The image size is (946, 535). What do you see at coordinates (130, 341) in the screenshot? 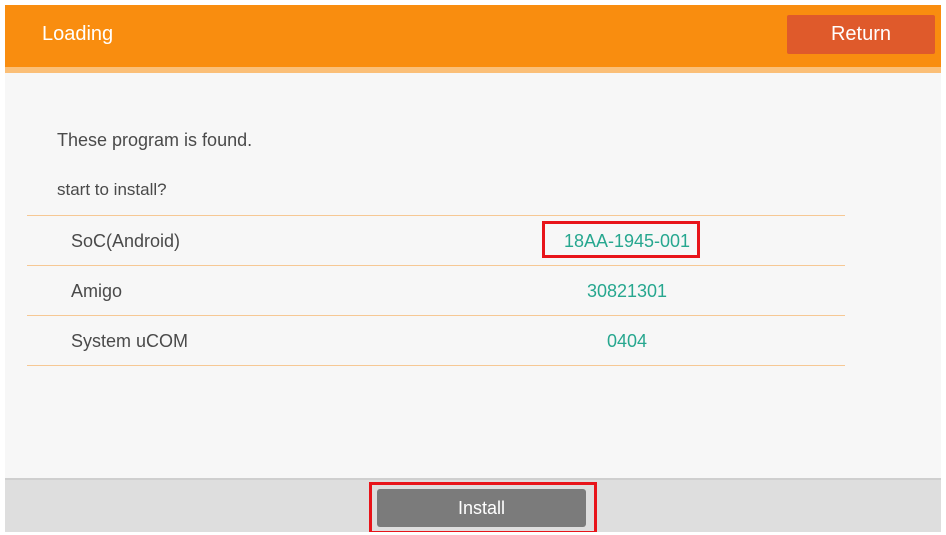
I see `program-name: System uCOM` at bounding box center [130, 341].